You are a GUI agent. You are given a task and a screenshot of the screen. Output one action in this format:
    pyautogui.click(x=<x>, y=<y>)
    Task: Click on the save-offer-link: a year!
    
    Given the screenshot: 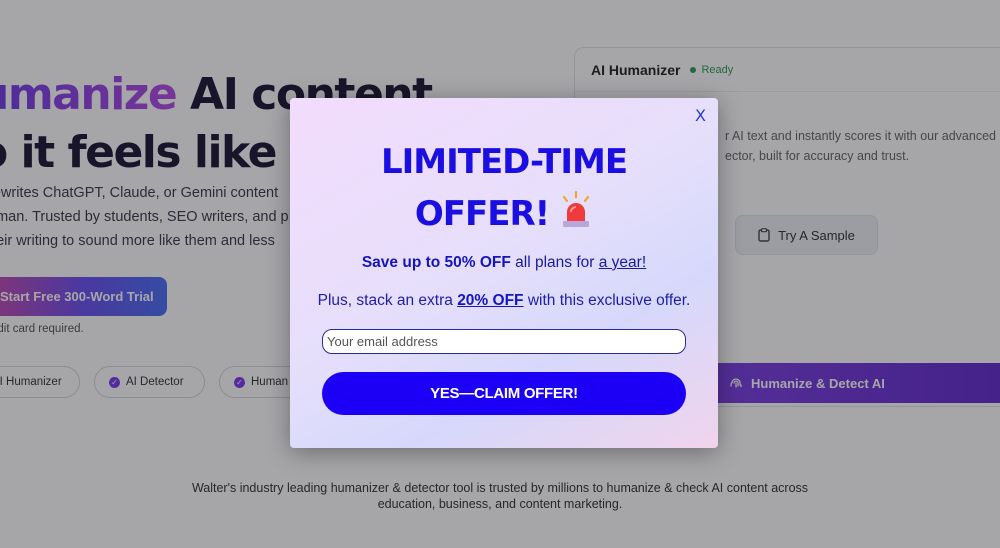 What is the action you would take?
    pyautogui.click(x=622, y=262)
    